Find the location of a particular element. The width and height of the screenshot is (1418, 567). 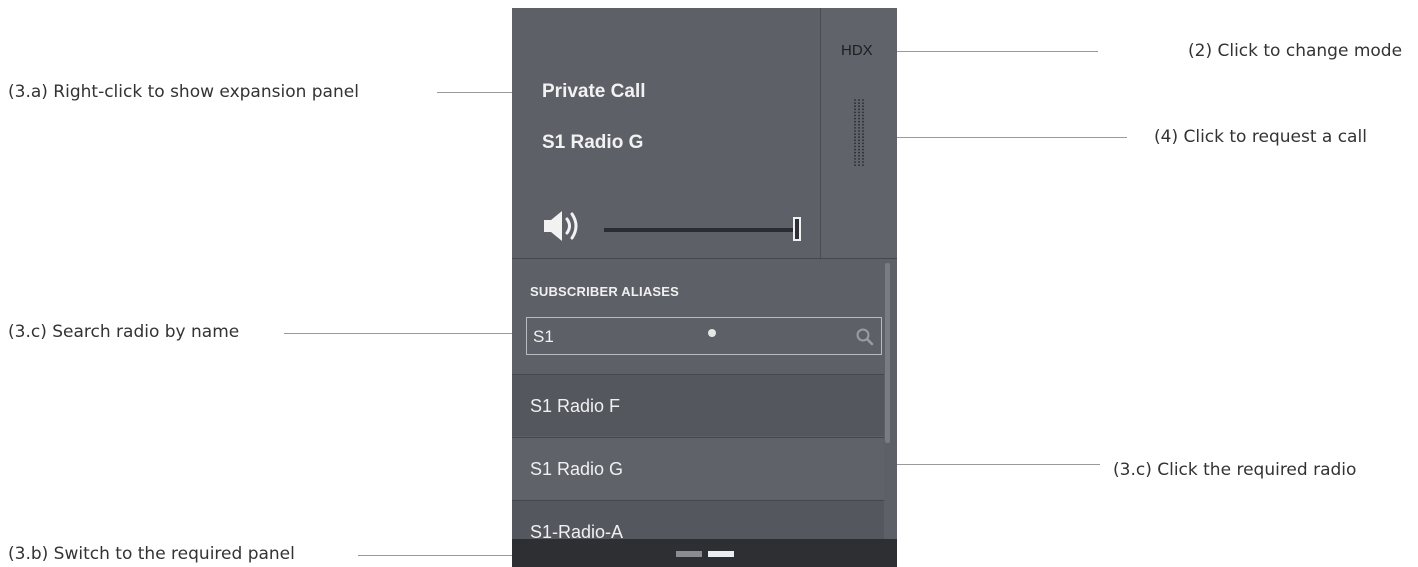

control-column: HDX is located at coordinates (858, 133).